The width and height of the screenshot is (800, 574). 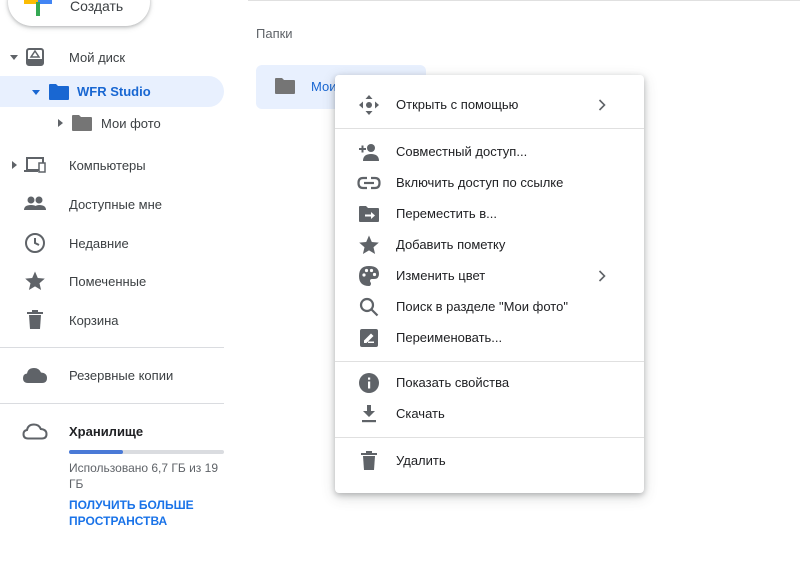 I want to click on sidebar-item-computers: Компьютеры, so click(x=112, y=165).